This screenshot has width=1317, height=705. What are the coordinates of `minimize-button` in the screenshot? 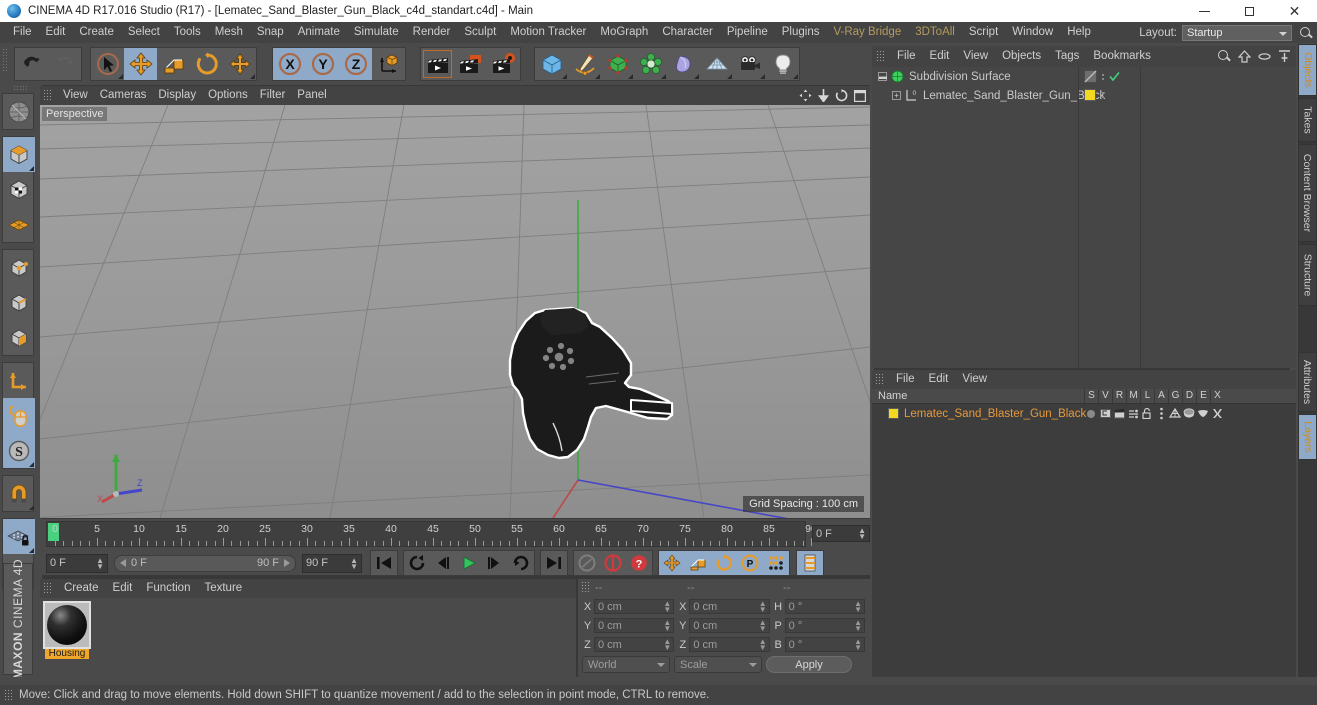 It's located at (1204, 11).